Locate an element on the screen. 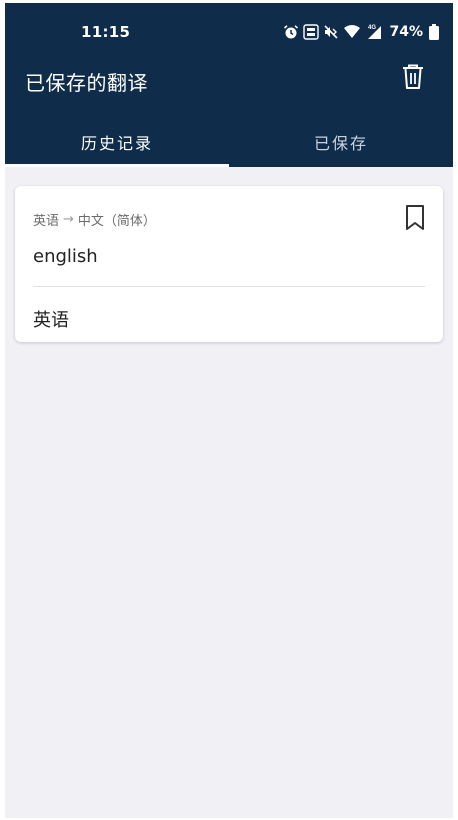  tab-history: 历史记录 is located at coordinates (117, 142).